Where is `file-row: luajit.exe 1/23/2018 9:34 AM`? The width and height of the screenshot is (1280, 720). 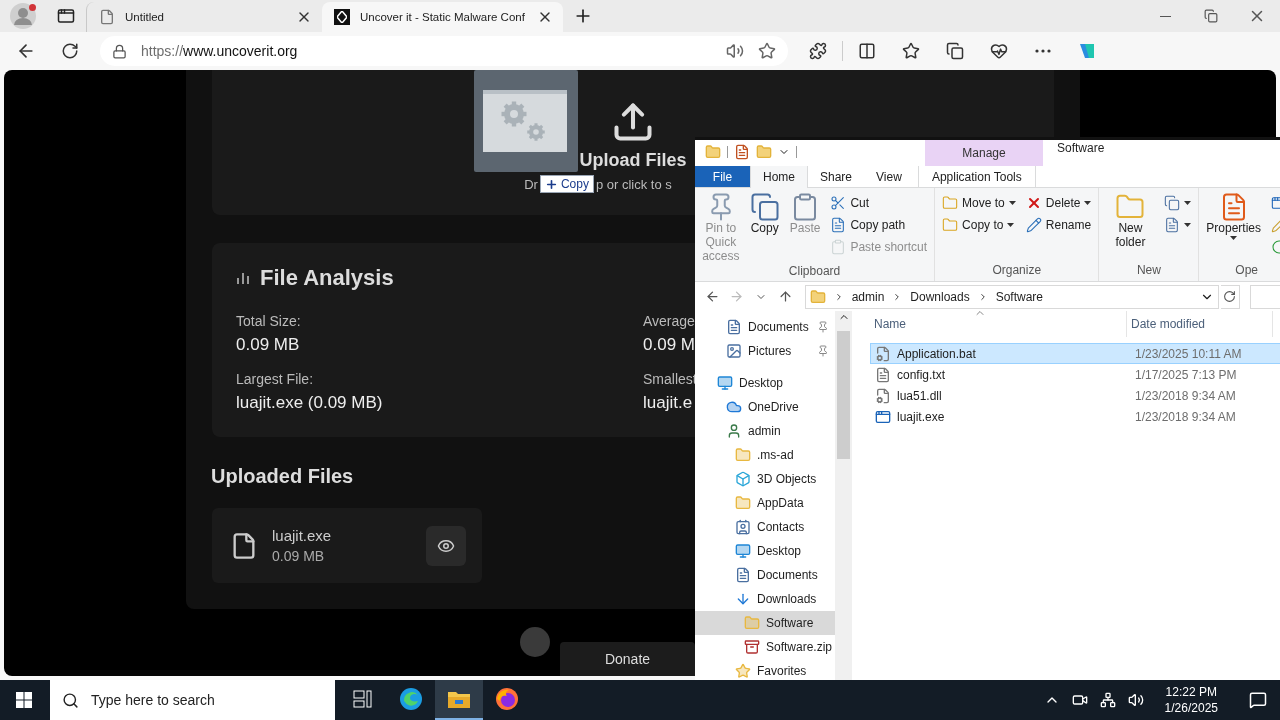 file-row: luajit.exe 1/23/2018 9:34 AM is located at coordinates (1075, 416).